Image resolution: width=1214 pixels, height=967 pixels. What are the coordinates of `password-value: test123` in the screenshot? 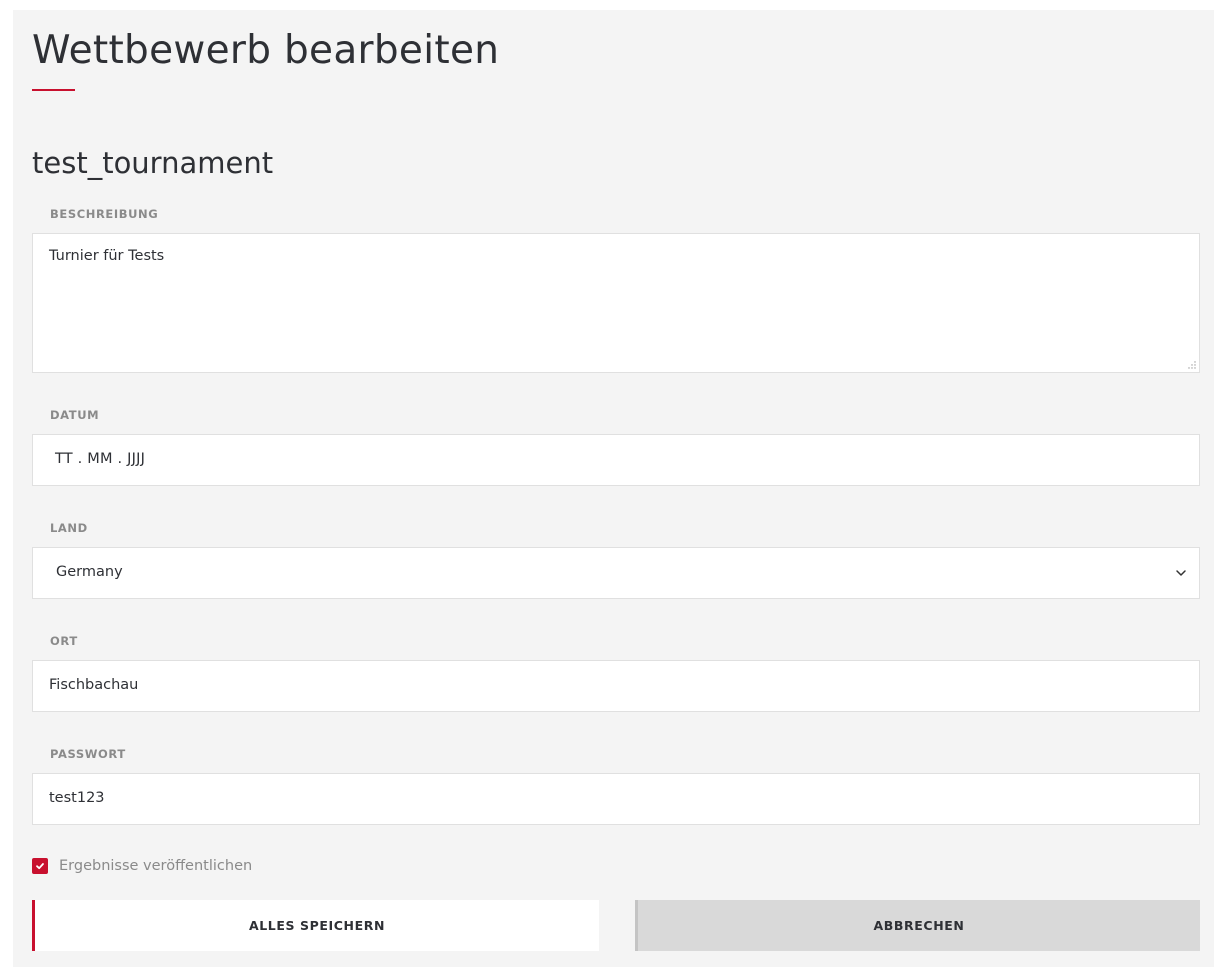 It's located at (77, 798).